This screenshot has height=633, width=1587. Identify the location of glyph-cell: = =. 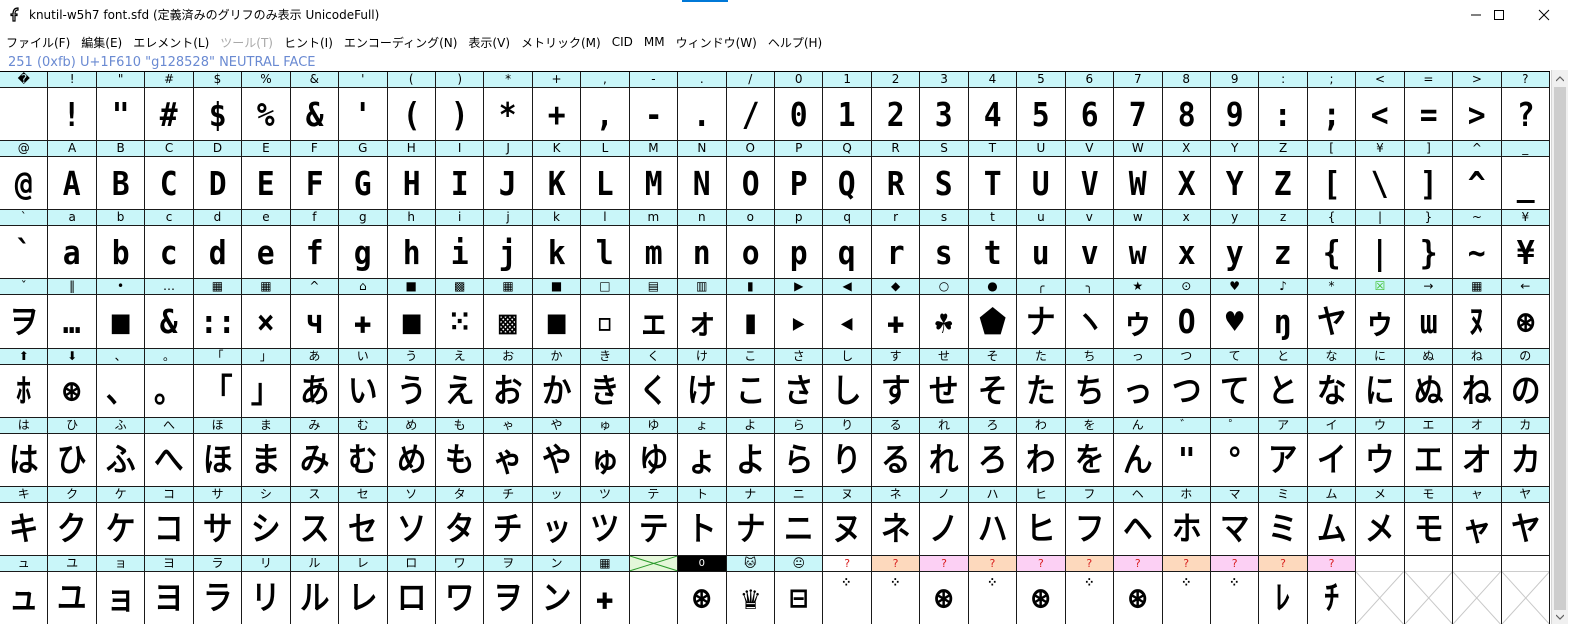
(1429, 107).